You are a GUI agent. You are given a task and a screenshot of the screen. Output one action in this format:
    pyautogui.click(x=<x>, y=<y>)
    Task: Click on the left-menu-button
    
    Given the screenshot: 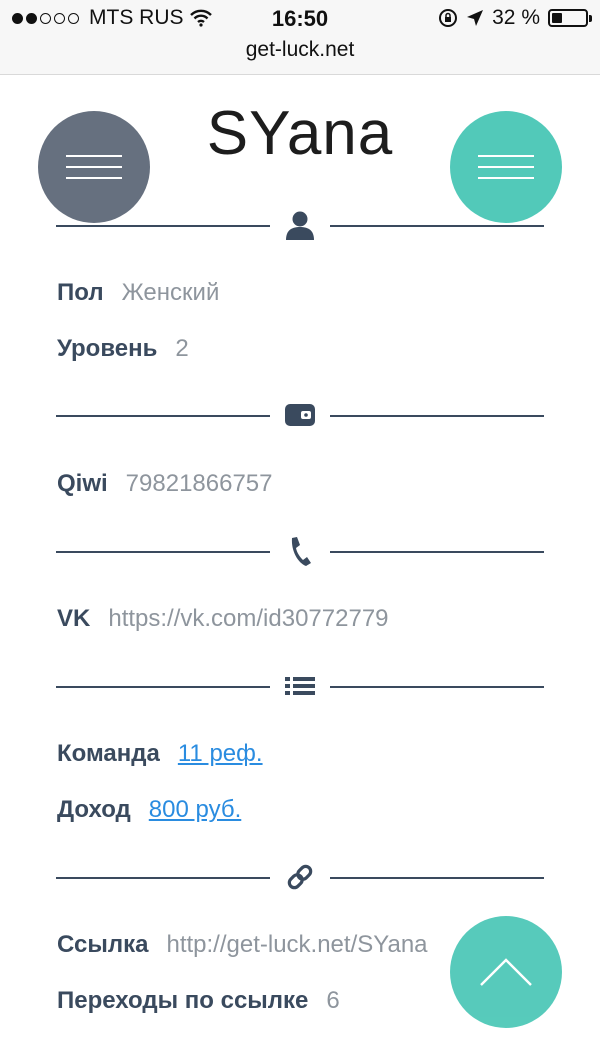 What is the action you would take?
    pyautogui.click(x=94, y=167)
    